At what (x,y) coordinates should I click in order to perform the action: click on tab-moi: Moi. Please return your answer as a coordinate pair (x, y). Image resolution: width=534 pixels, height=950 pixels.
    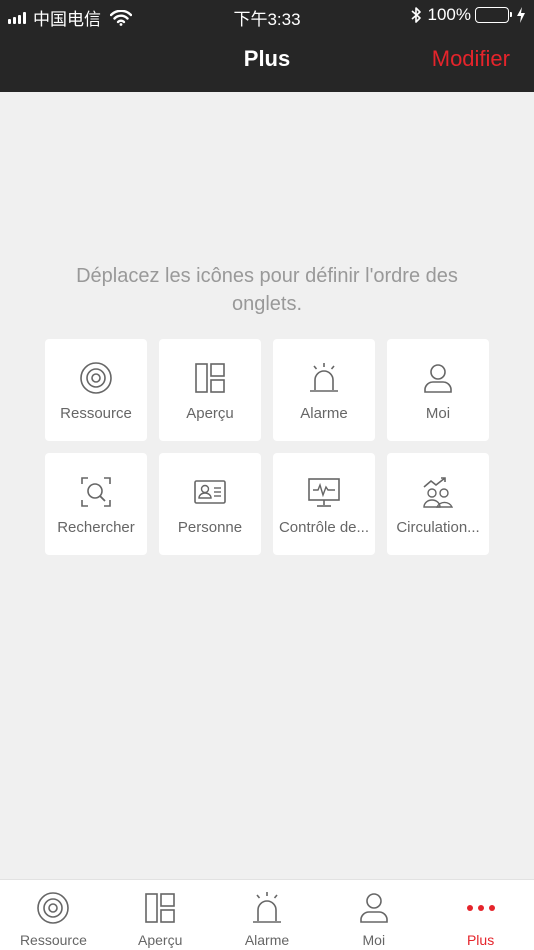
    Looking at the image, I should click on (373, 915).